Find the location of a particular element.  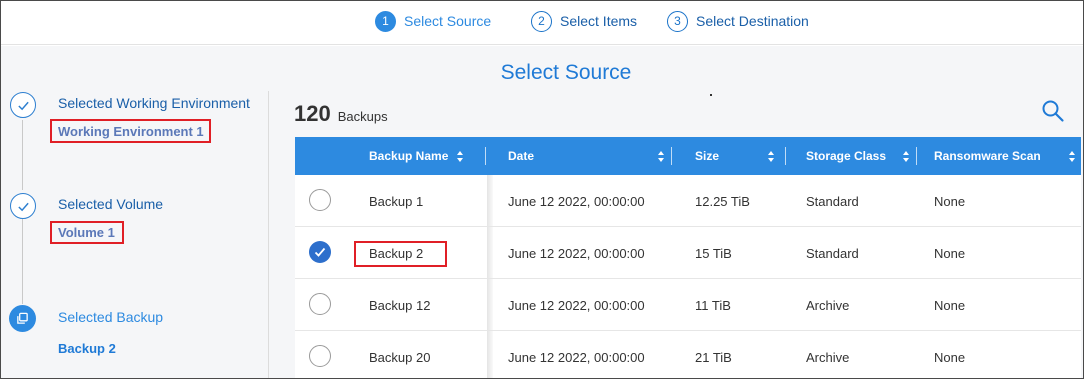

step-select-source: 1 Select Source is located at coordinates (433, 21).